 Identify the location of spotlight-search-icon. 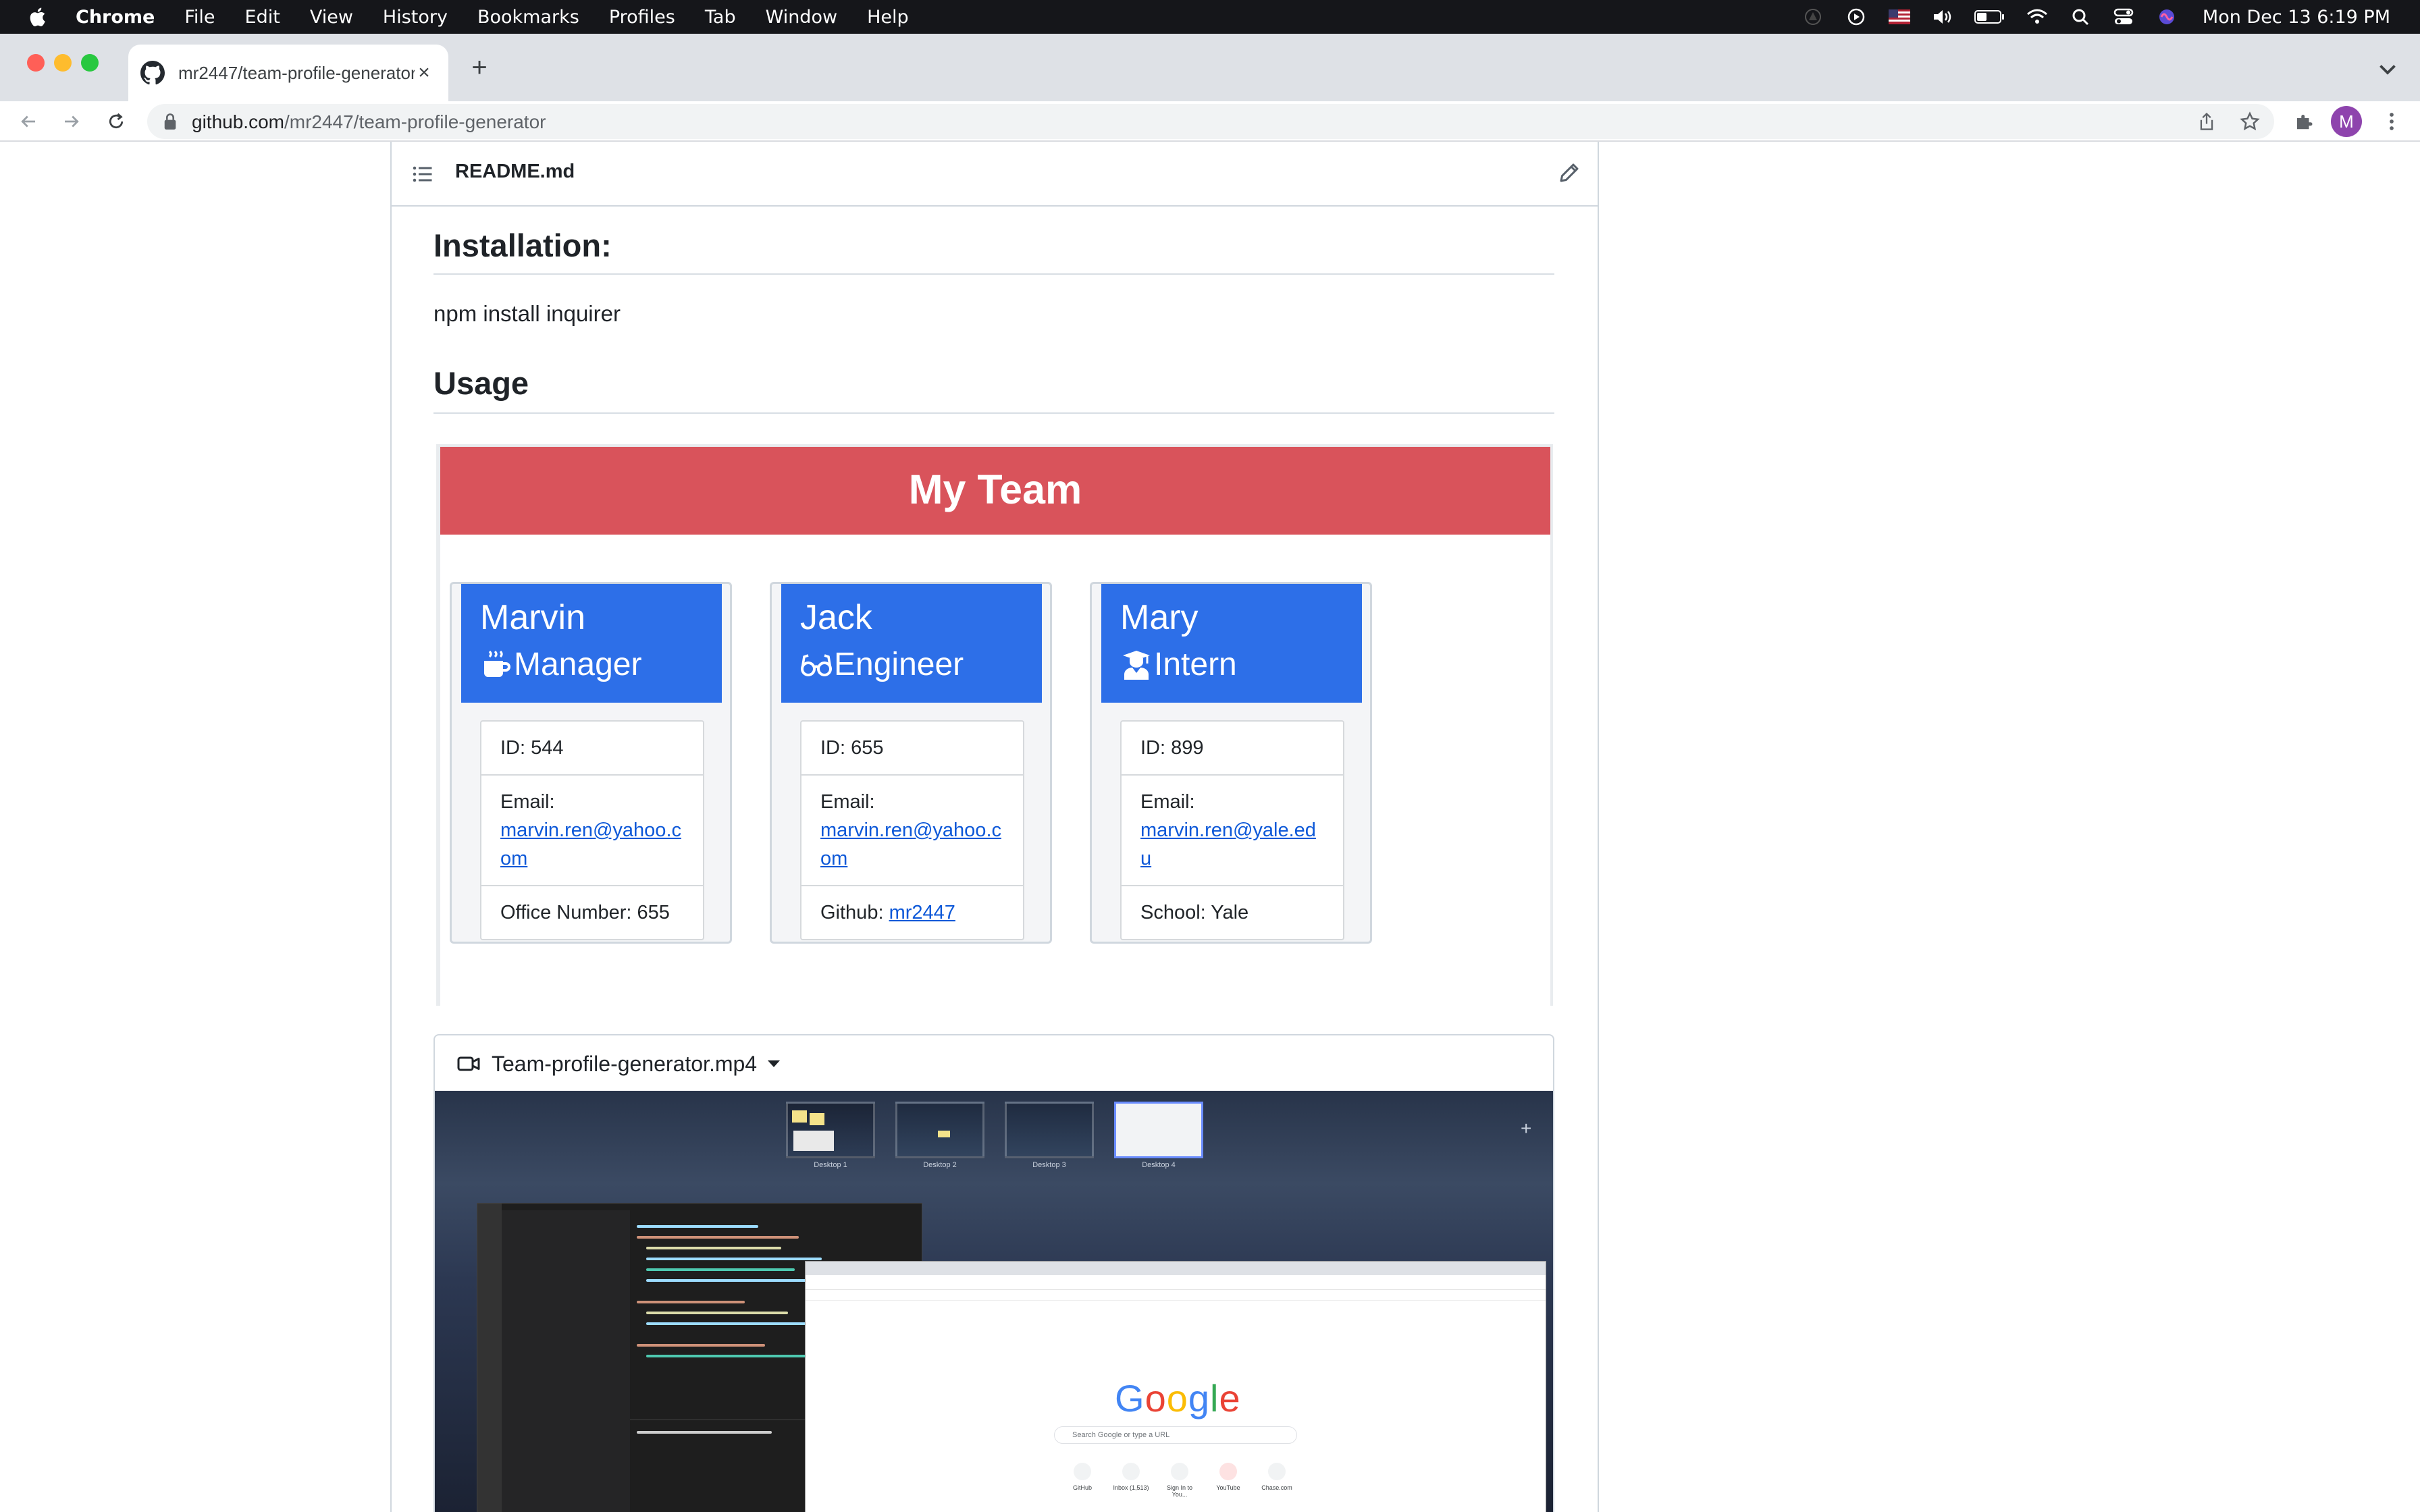
(2080, 17).